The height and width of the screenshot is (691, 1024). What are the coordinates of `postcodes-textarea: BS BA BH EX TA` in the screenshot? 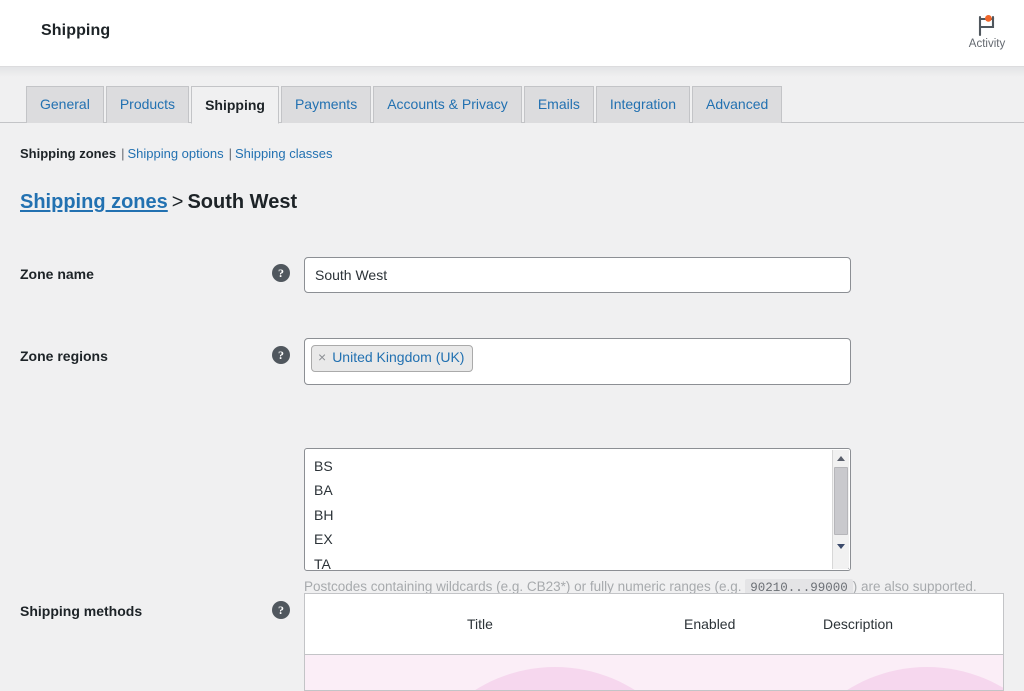 It's located at (577, 509).